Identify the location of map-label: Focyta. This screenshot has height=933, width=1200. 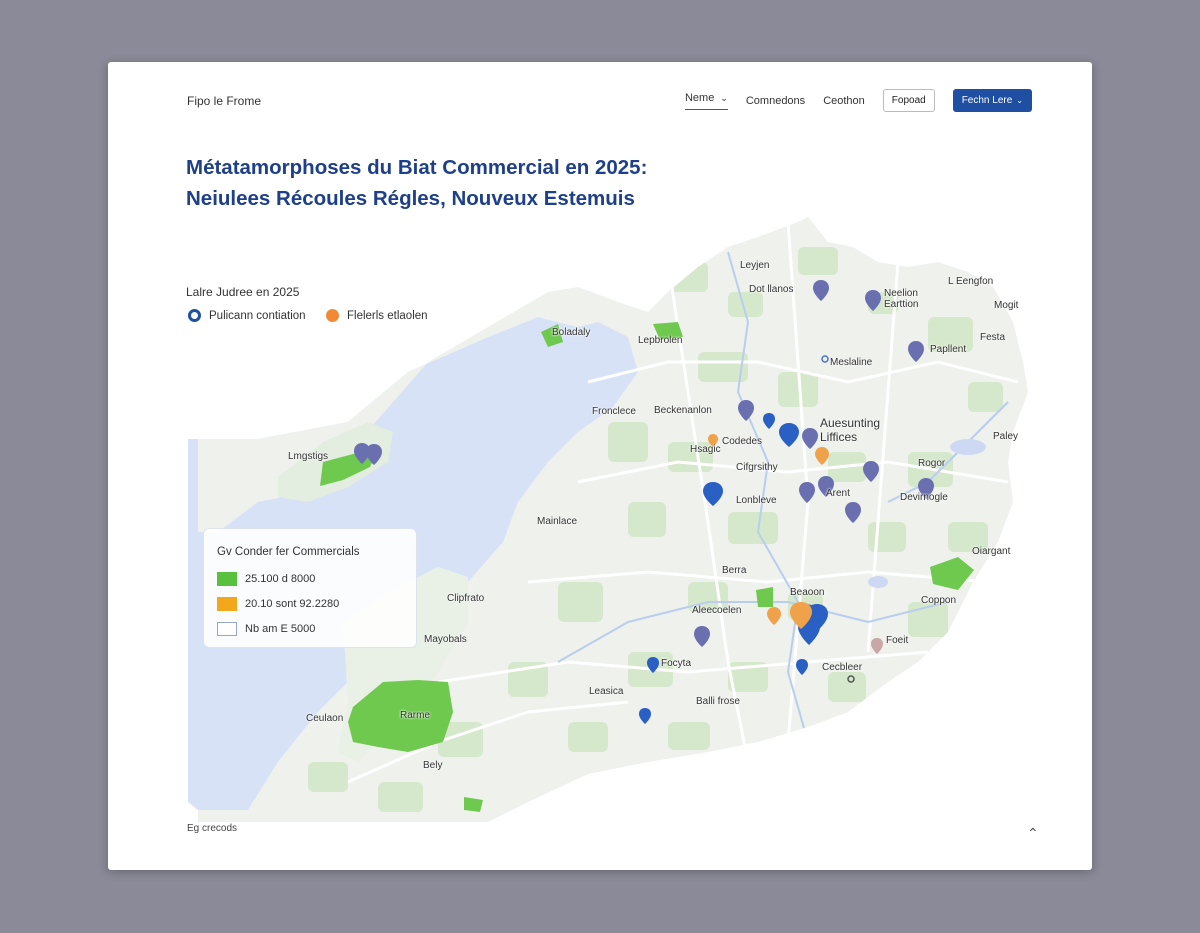
(676, 663).